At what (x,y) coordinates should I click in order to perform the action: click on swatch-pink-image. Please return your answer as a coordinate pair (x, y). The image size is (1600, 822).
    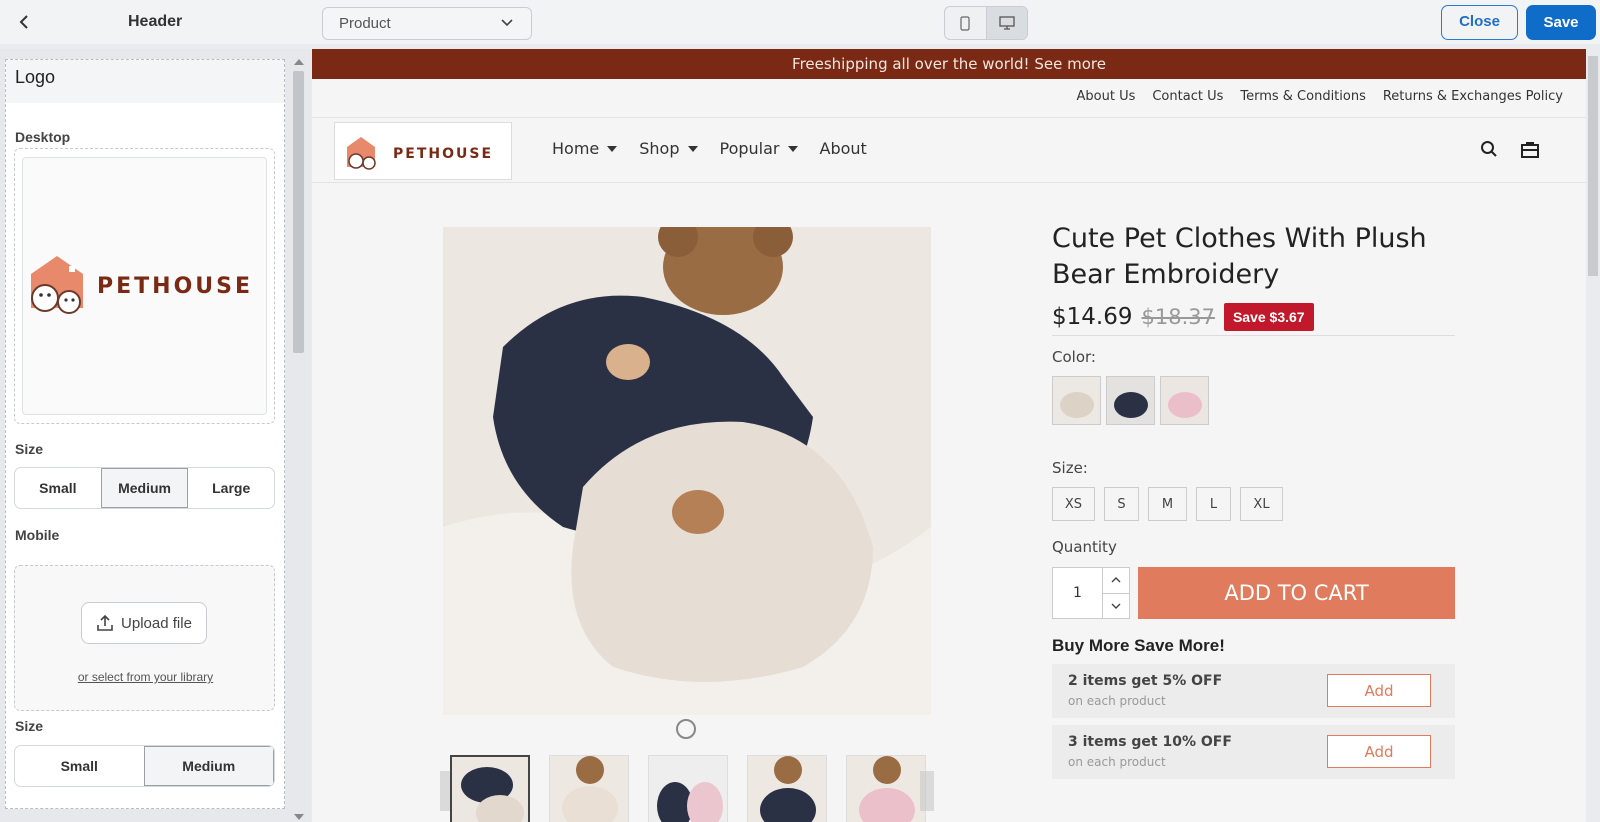
    Looking at the image, I should click on (1184, 400).